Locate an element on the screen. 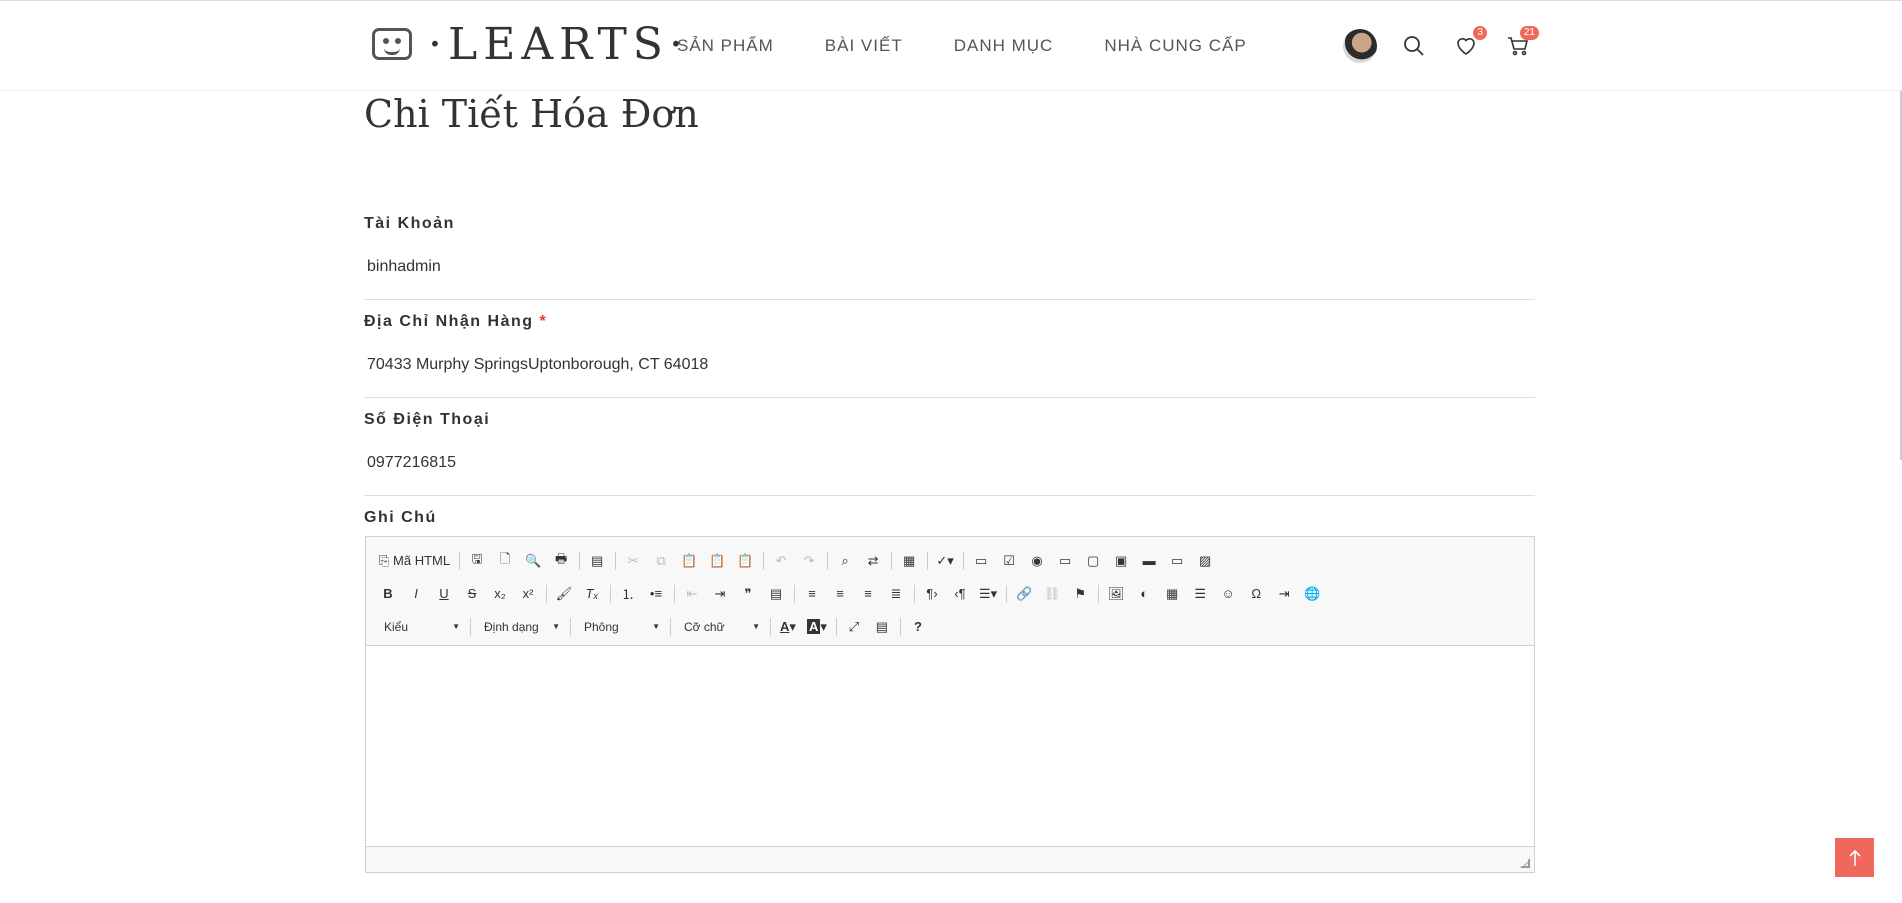 The height and width of the screenshot is (903, 1902). redo-button: ↷ is located at coordinates (809, 561).